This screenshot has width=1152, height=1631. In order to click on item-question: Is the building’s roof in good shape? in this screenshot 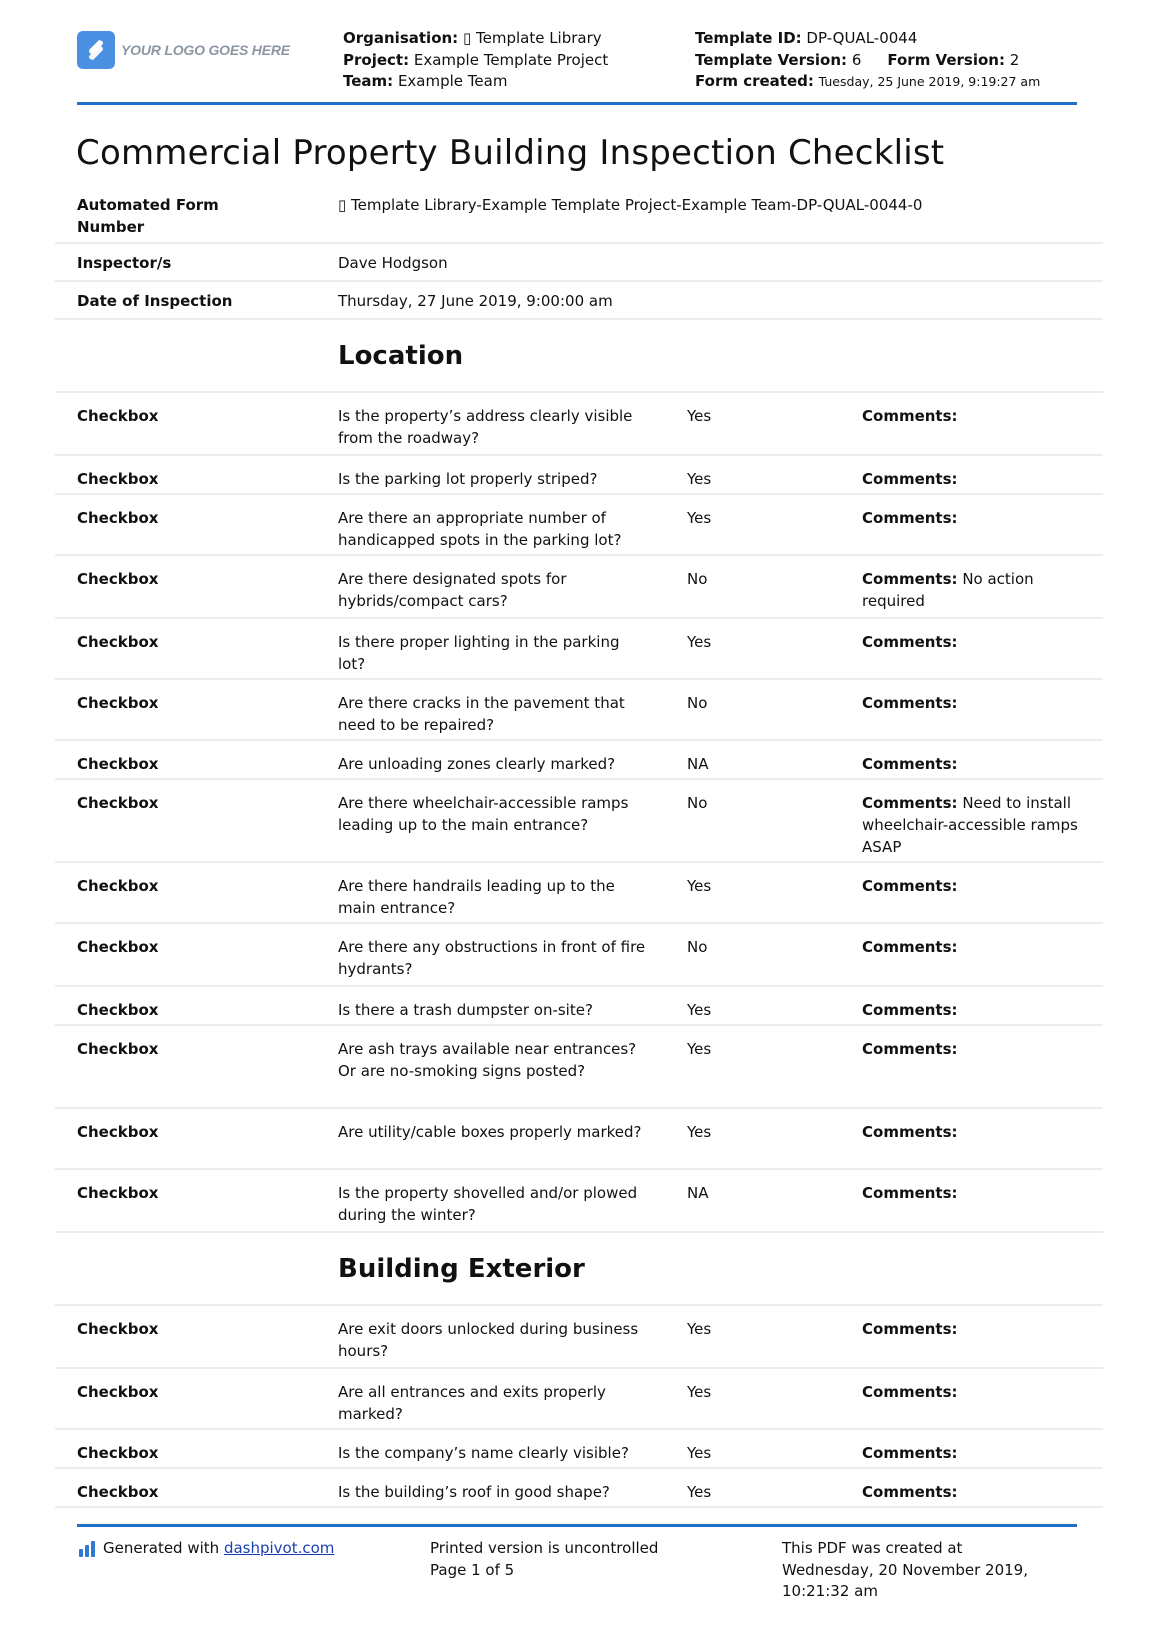, I will do `click(474, 1492)`.